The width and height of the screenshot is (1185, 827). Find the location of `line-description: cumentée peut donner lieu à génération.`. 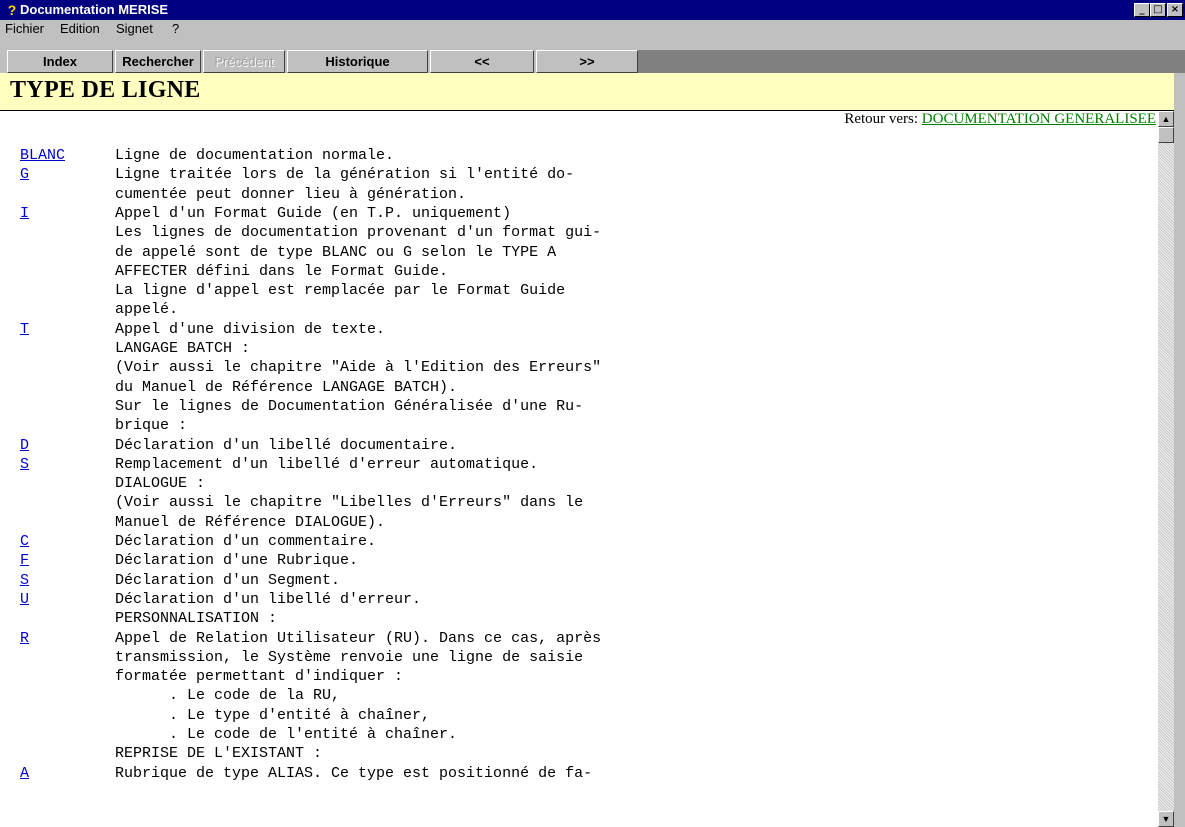

line-description: cumentée peut donner lieu à génération. is located at coordinates (291, 194).